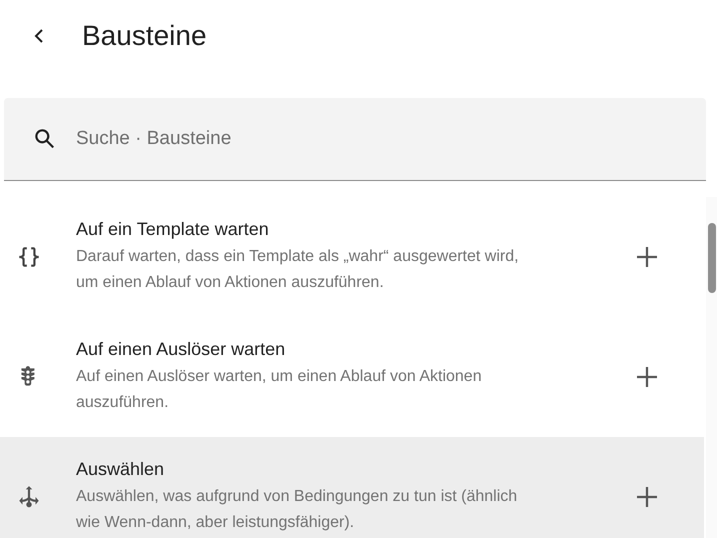 The height and width of the screenshot is (538, 717). Describe the element at coordinates (297, 509) in the screenshot. I see `item-description: Auswählen, was aufgrund von Bedingungen zu tun ist (ähnlich wie Wenn-dann, aber leistungsfähiger).` at that location.